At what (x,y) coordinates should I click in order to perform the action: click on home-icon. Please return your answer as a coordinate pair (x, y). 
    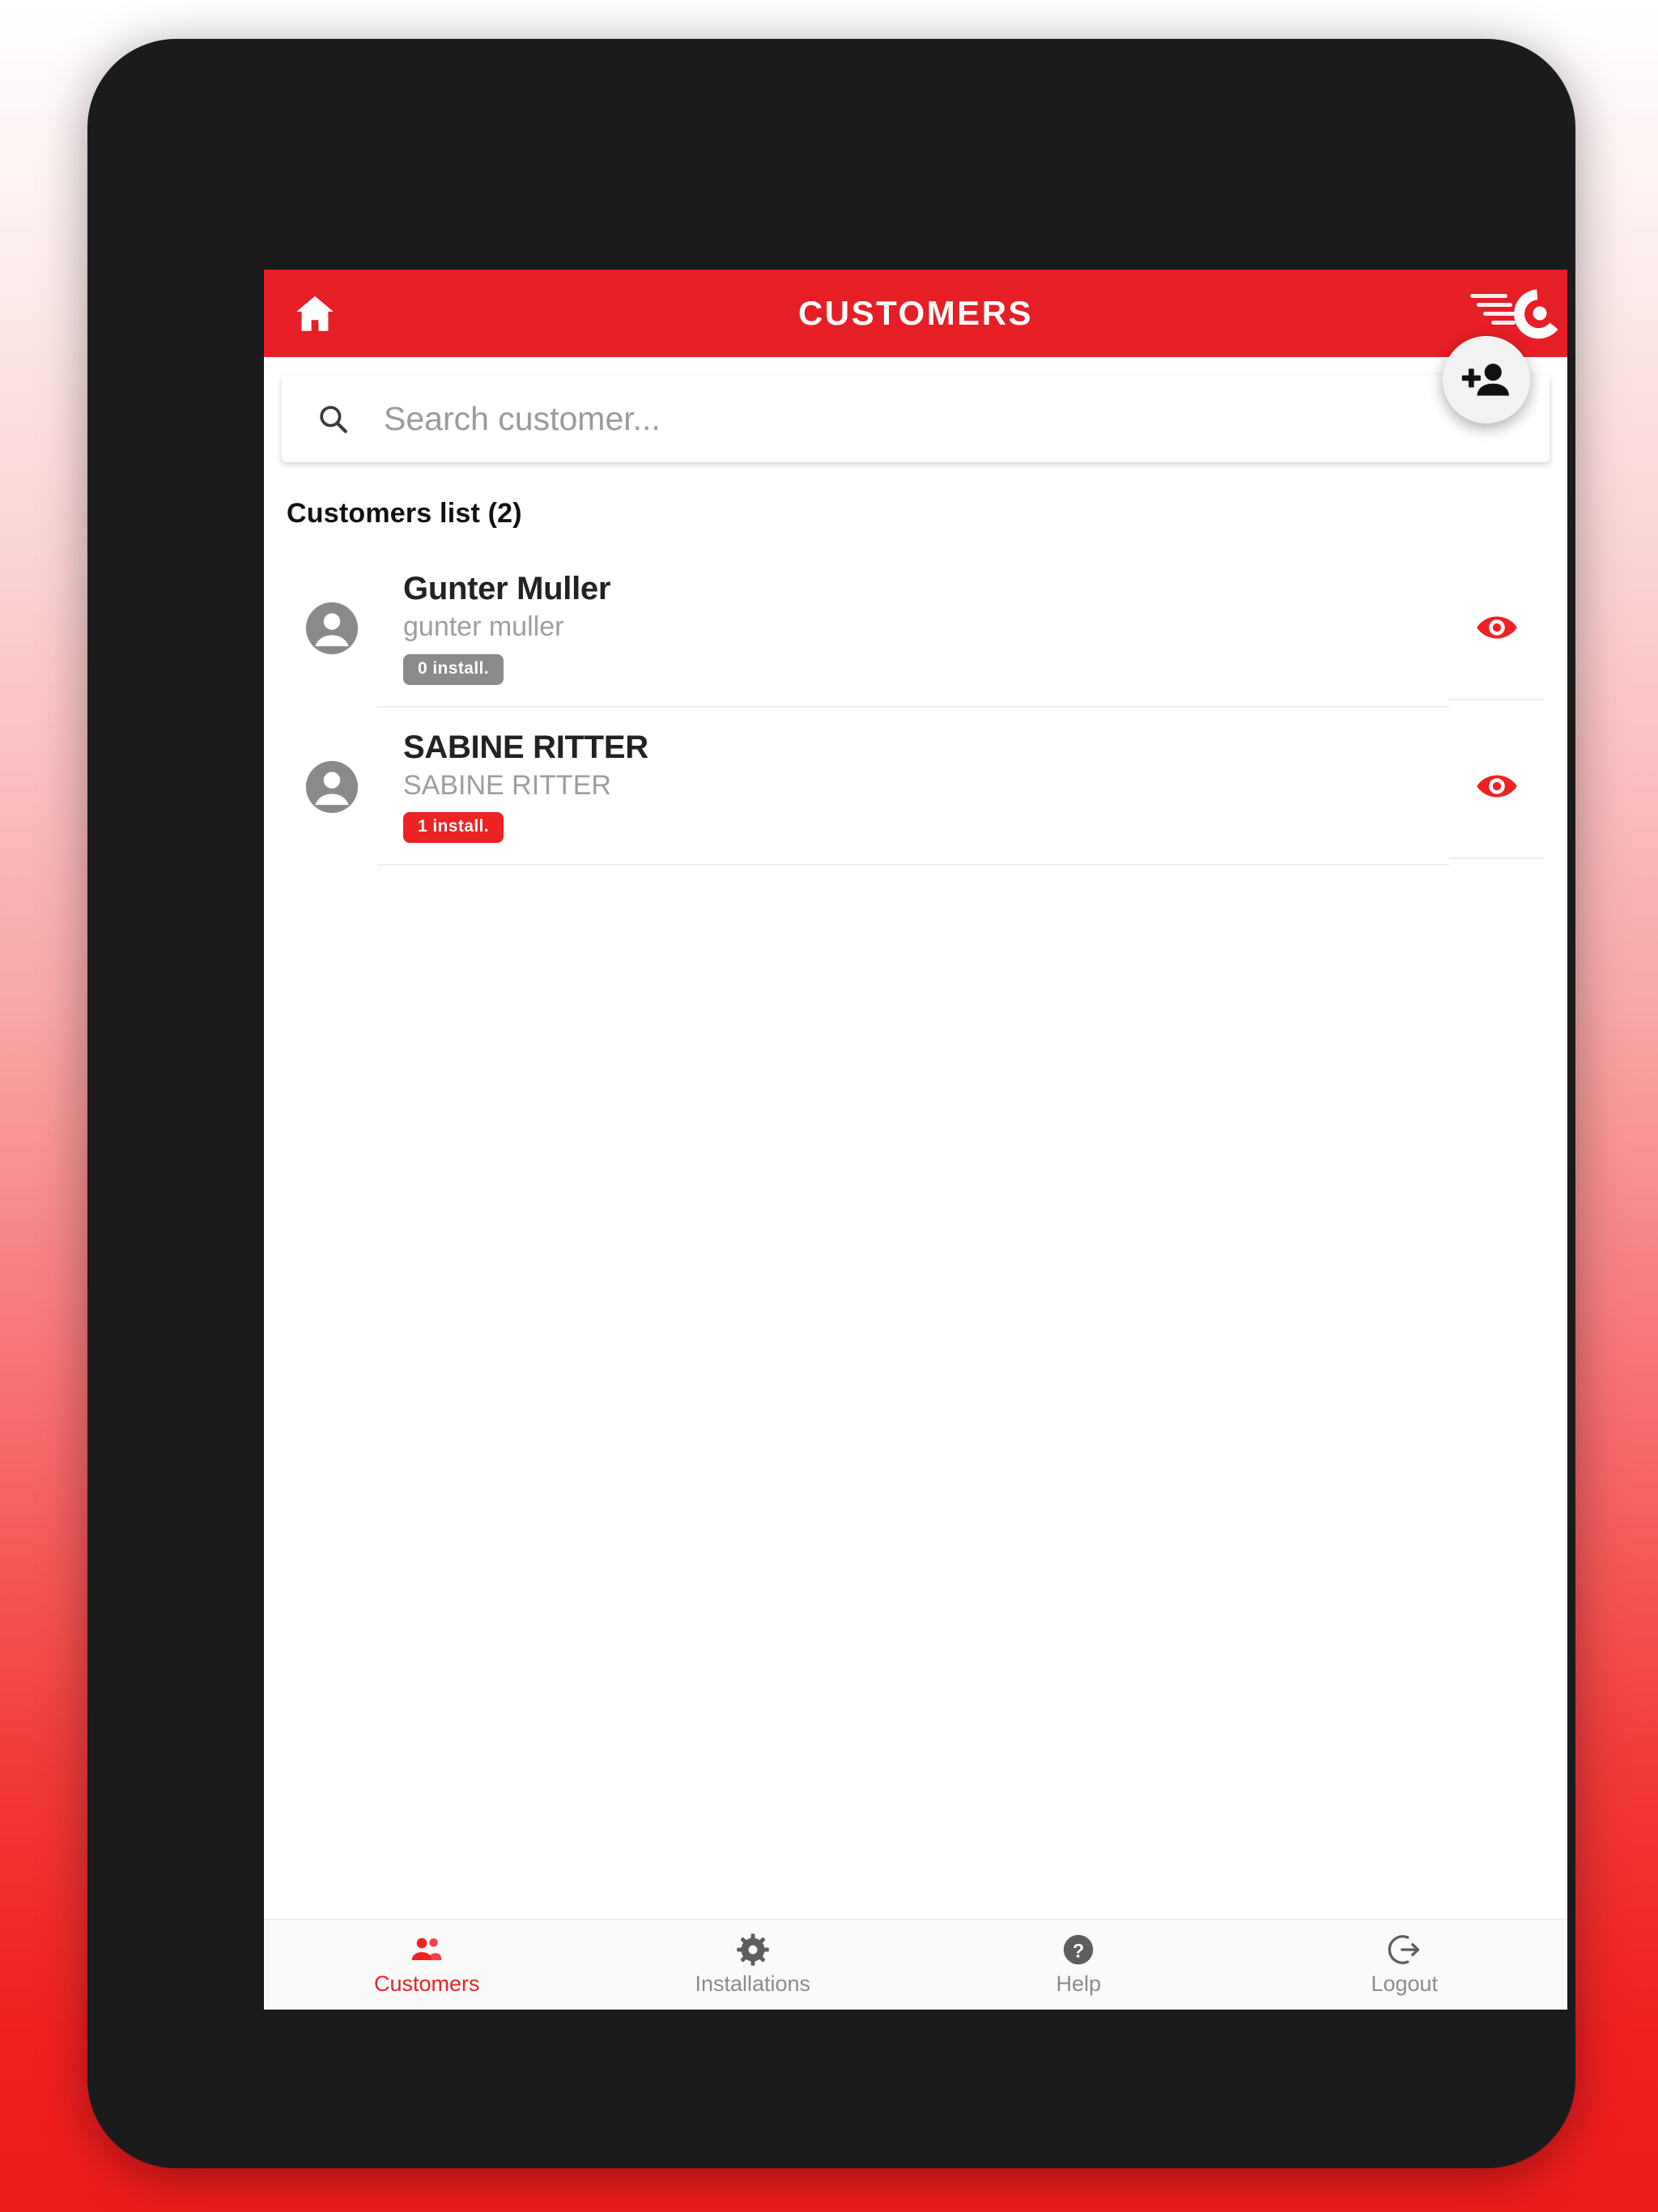
    Looking at the image, I should click on (315, 314).